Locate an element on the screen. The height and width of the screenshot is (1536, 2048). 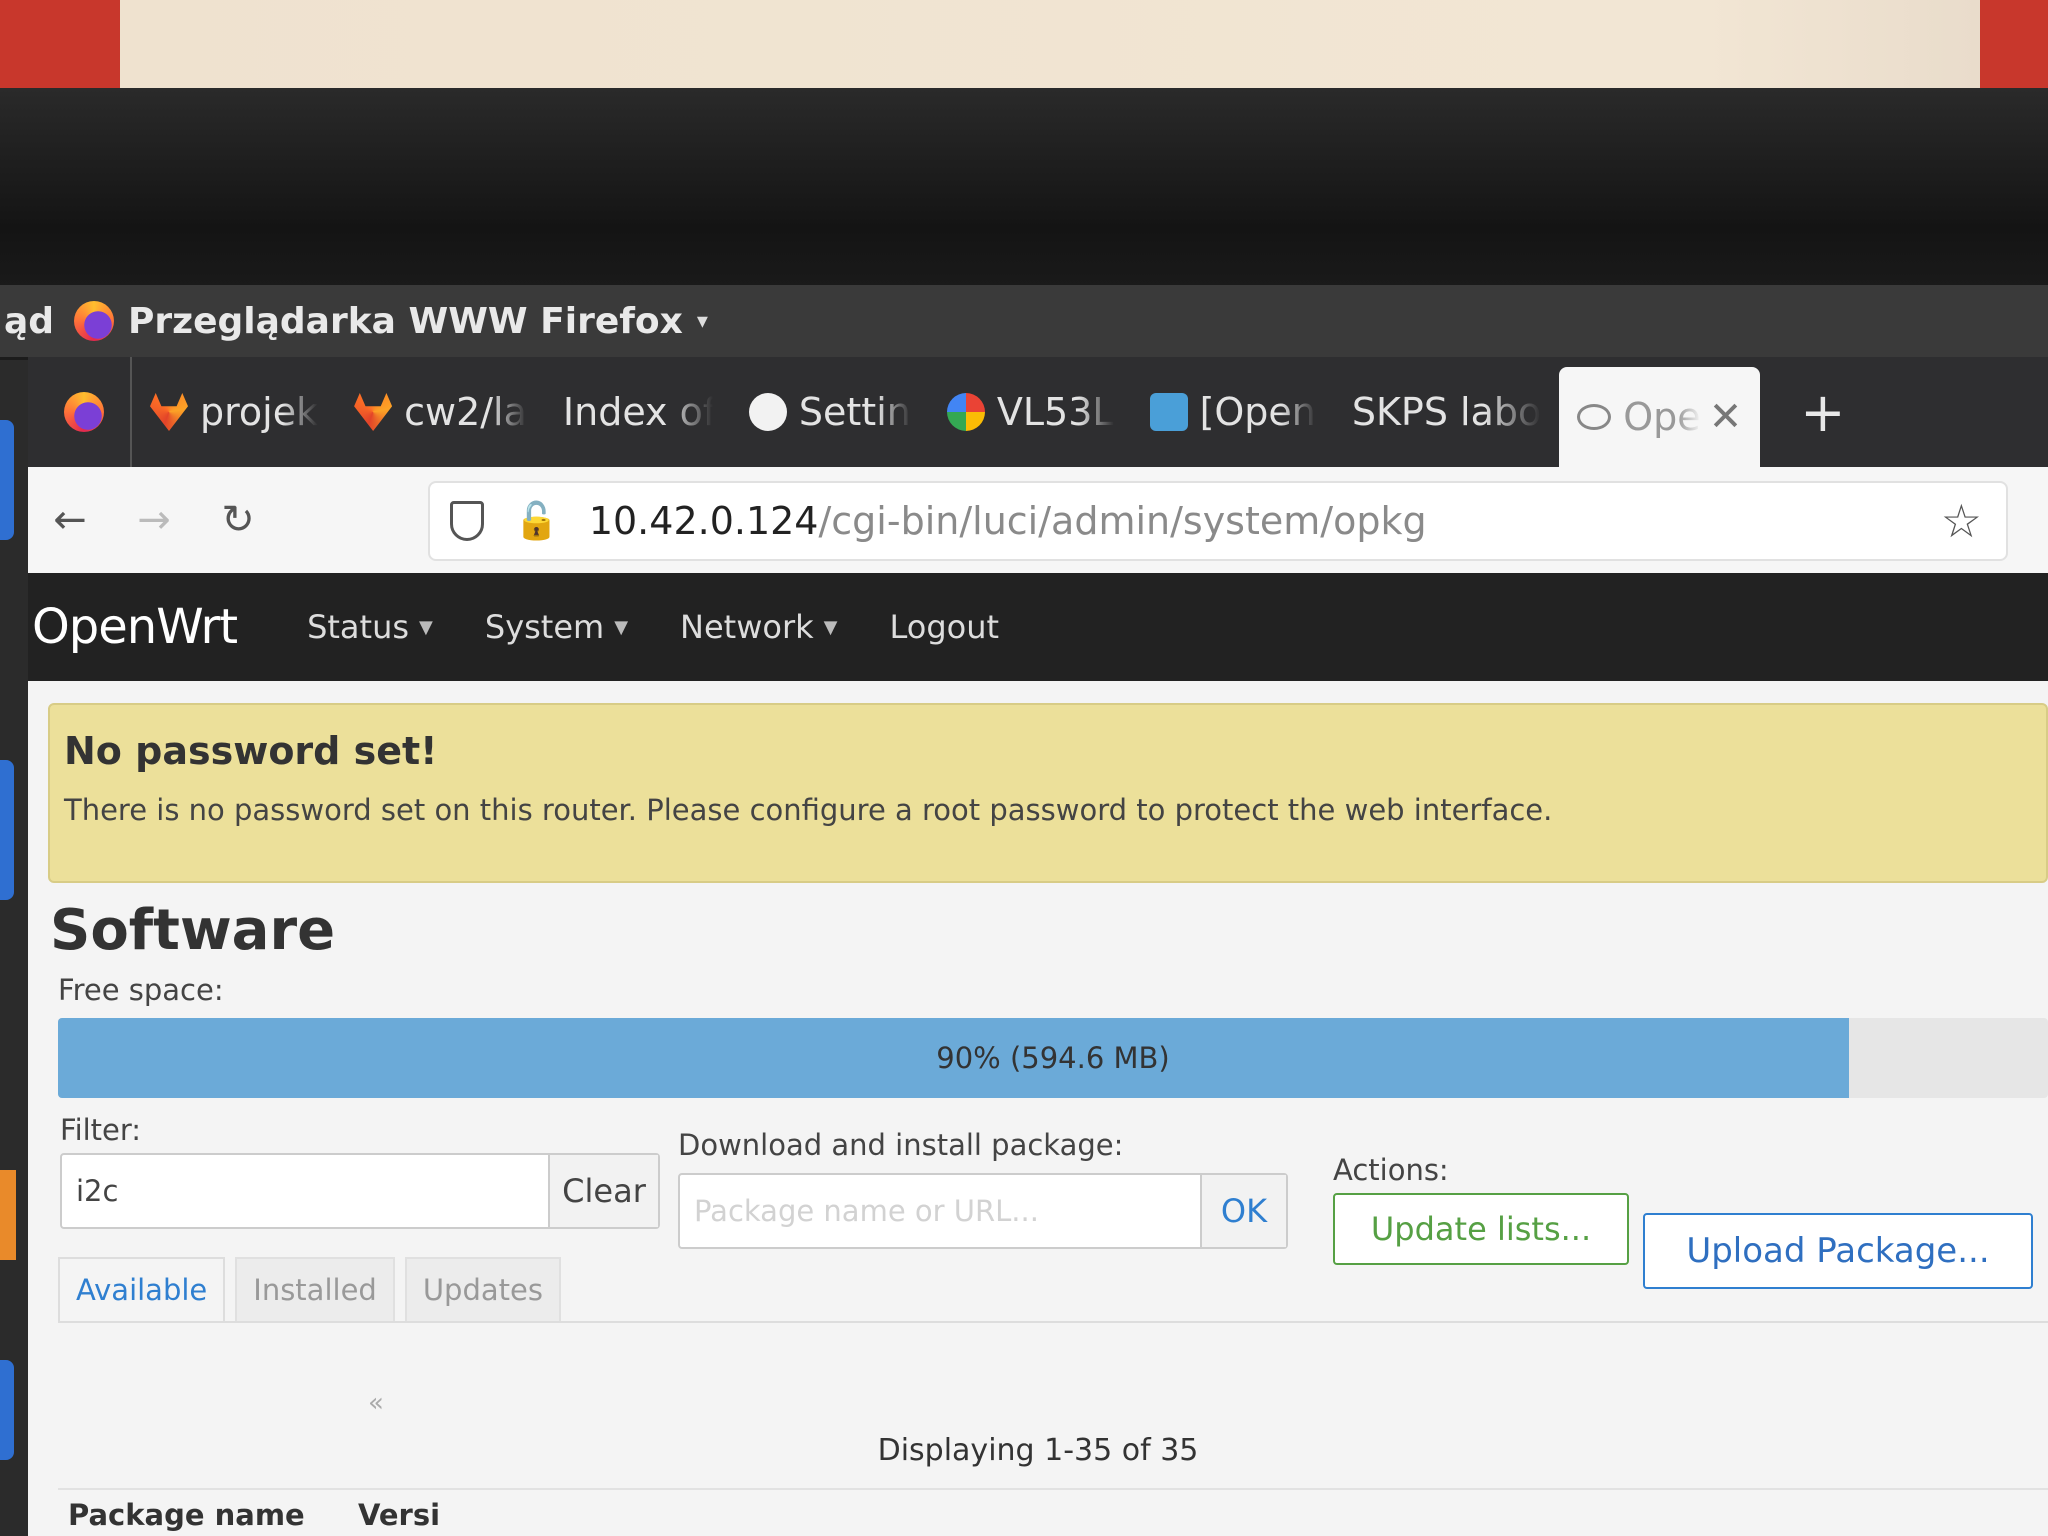
tab-installed: Installed is located at coordinates (315, 1289).